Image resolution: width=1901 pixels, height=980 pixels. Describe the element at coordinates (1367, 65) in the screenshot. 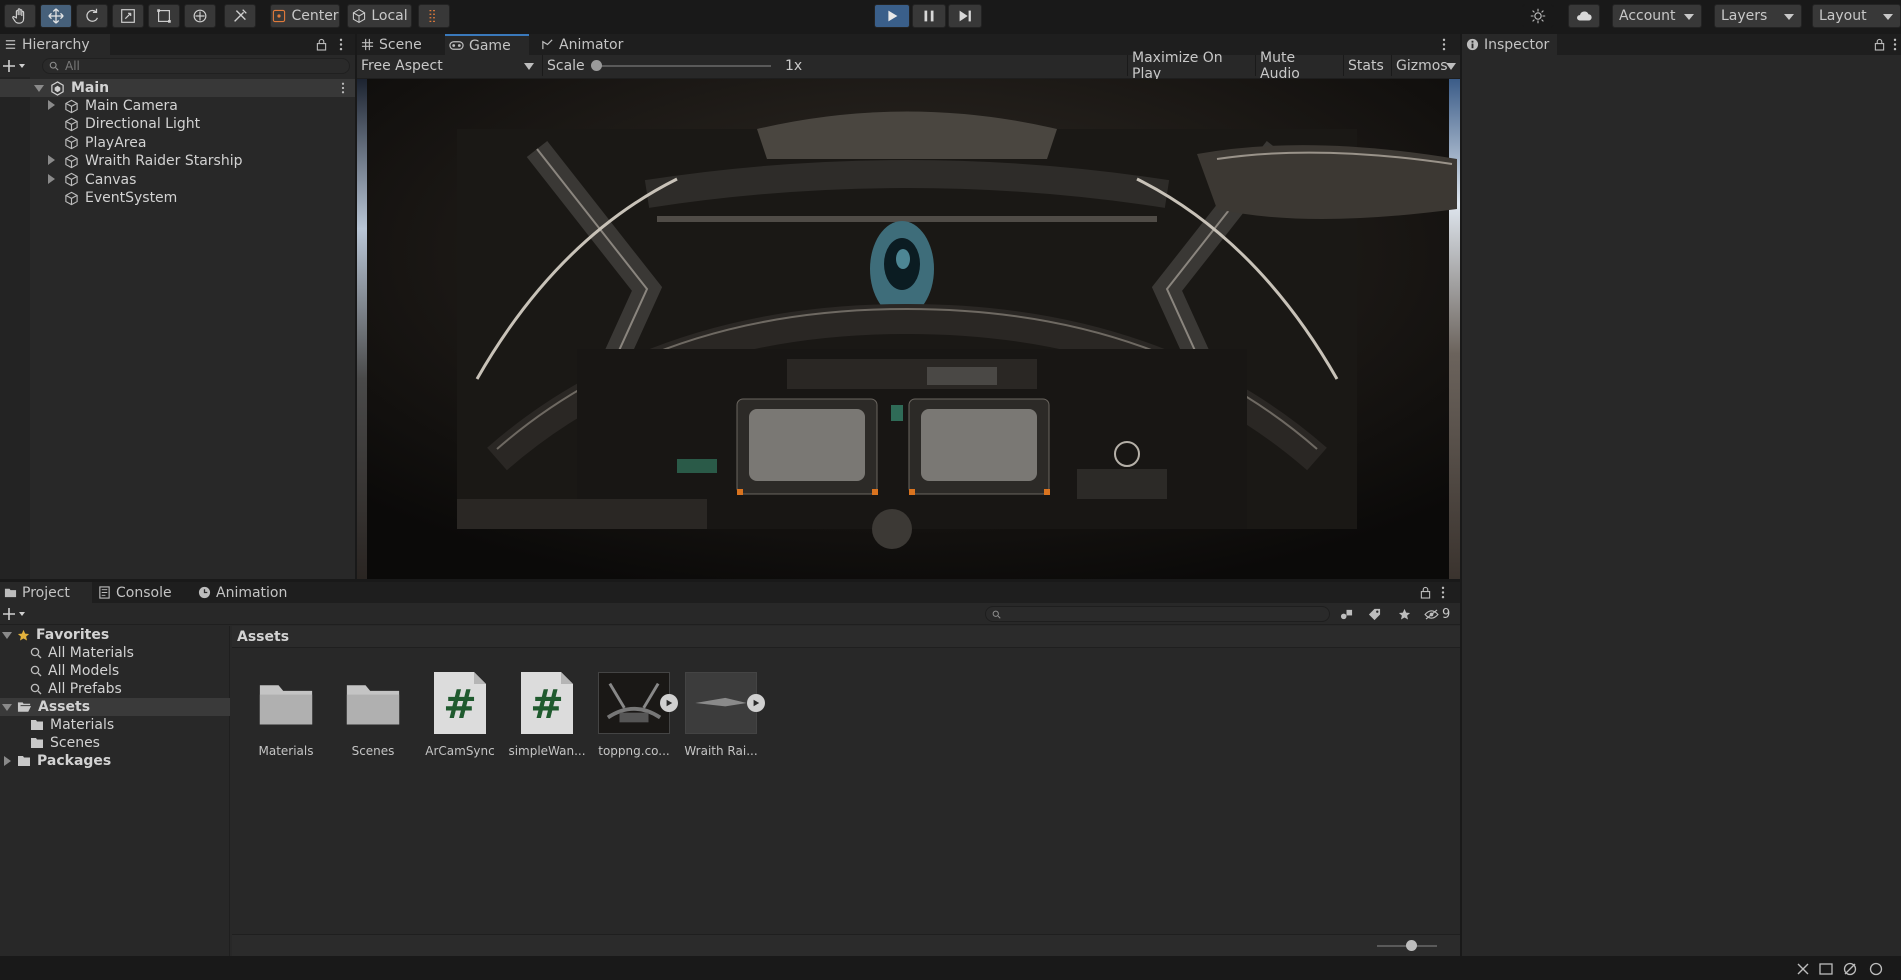

I see `stats-toggle: Stats` at that location.